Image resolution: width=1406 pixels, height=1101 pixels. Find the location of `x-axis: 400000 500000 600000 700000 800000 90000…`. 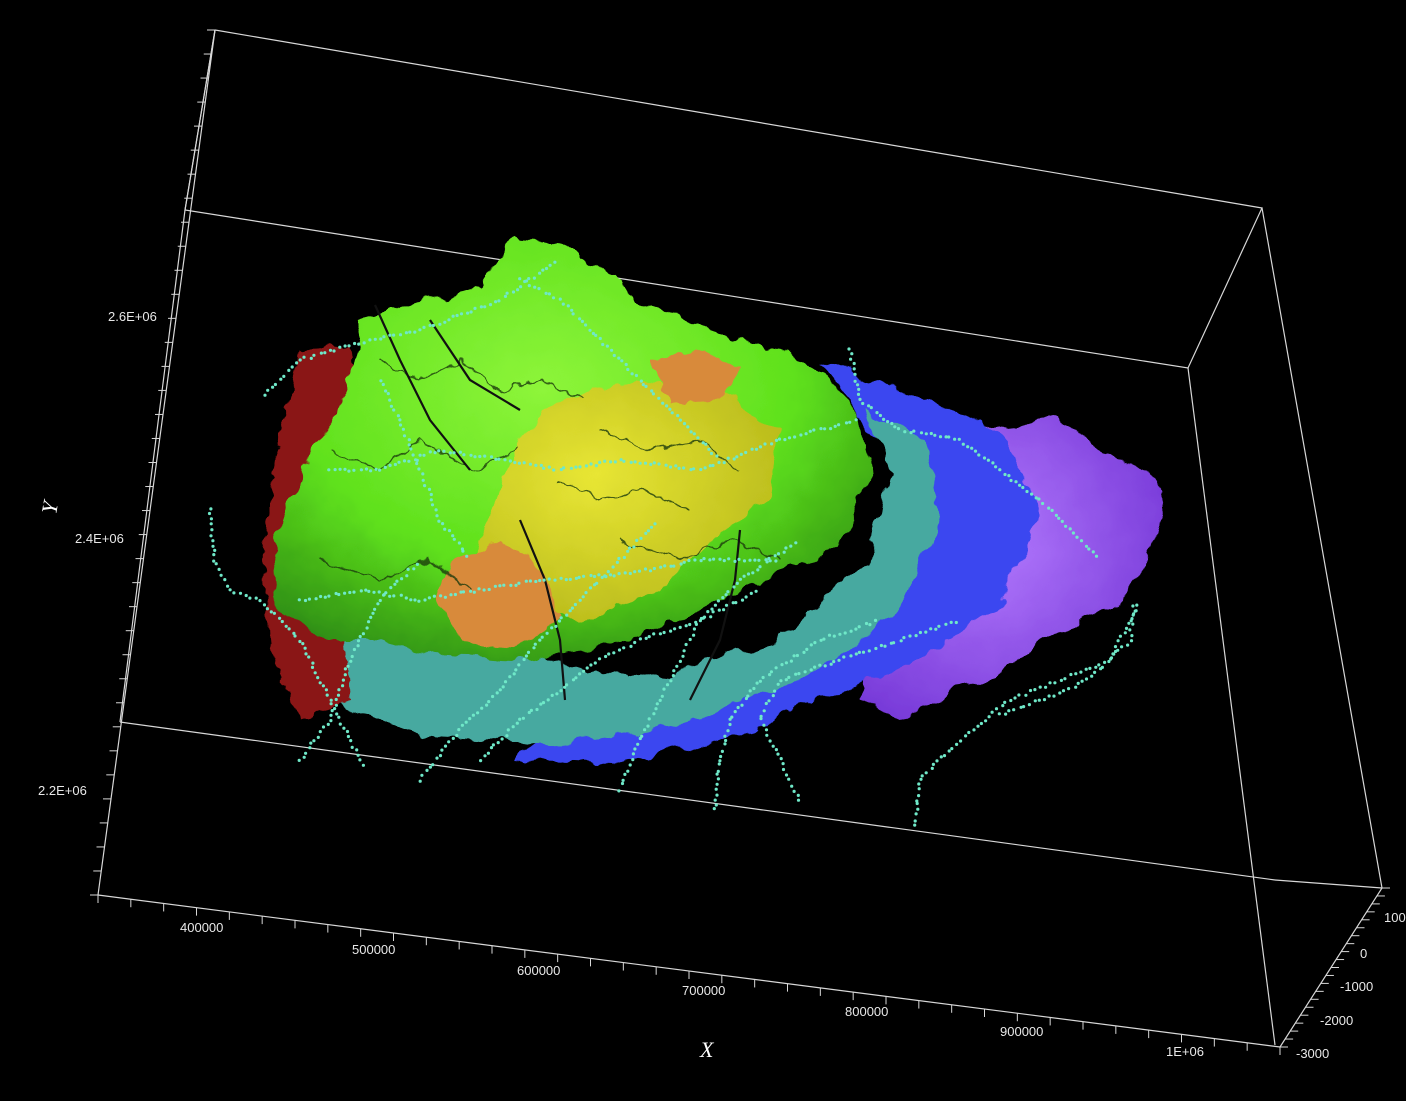

x-axis: 400000 500000 600000 700000 800000 90000… is located at coordinates (692, 991).